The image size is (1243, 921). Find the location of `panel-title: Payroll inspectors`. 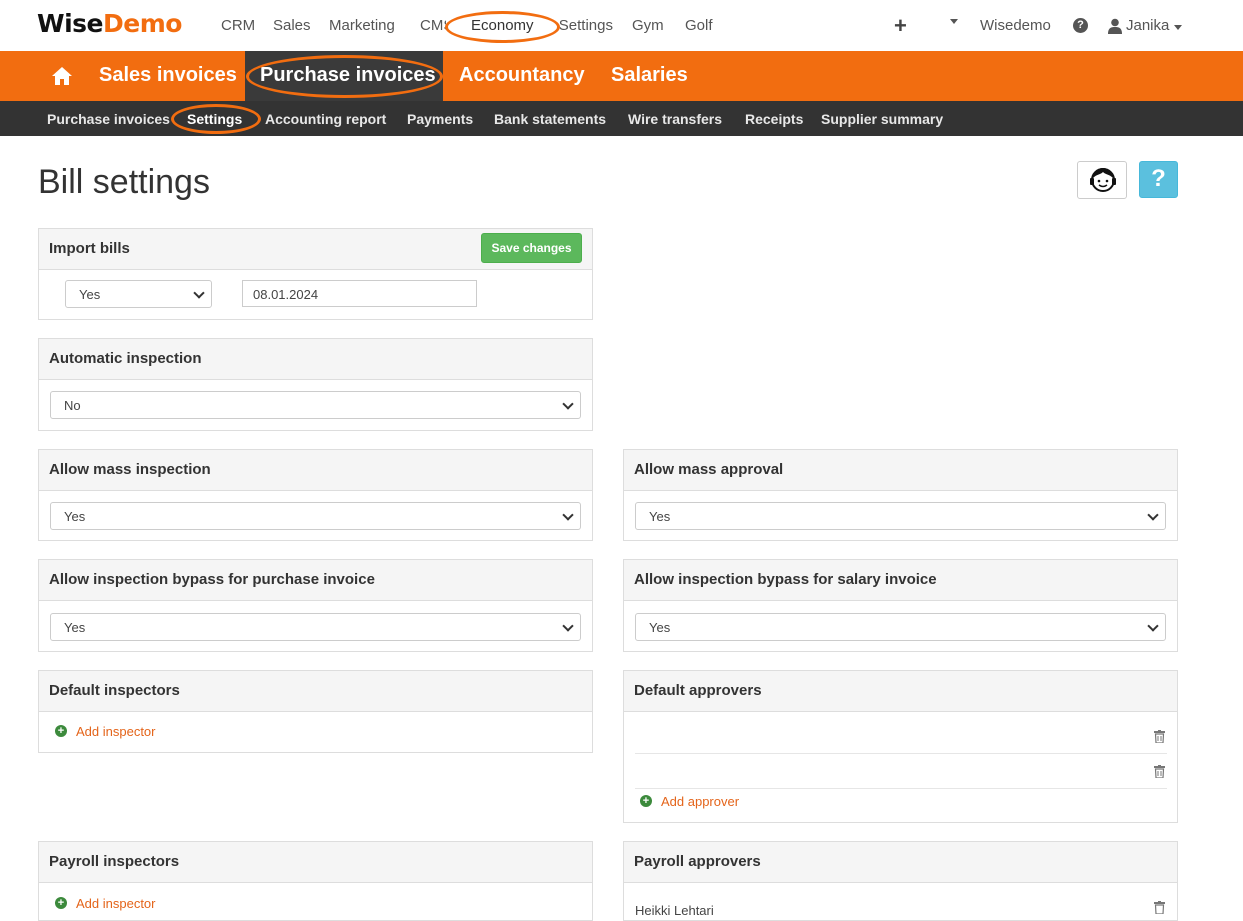

panel-title: Payroll inspectors is located at coordinates (114, 861).